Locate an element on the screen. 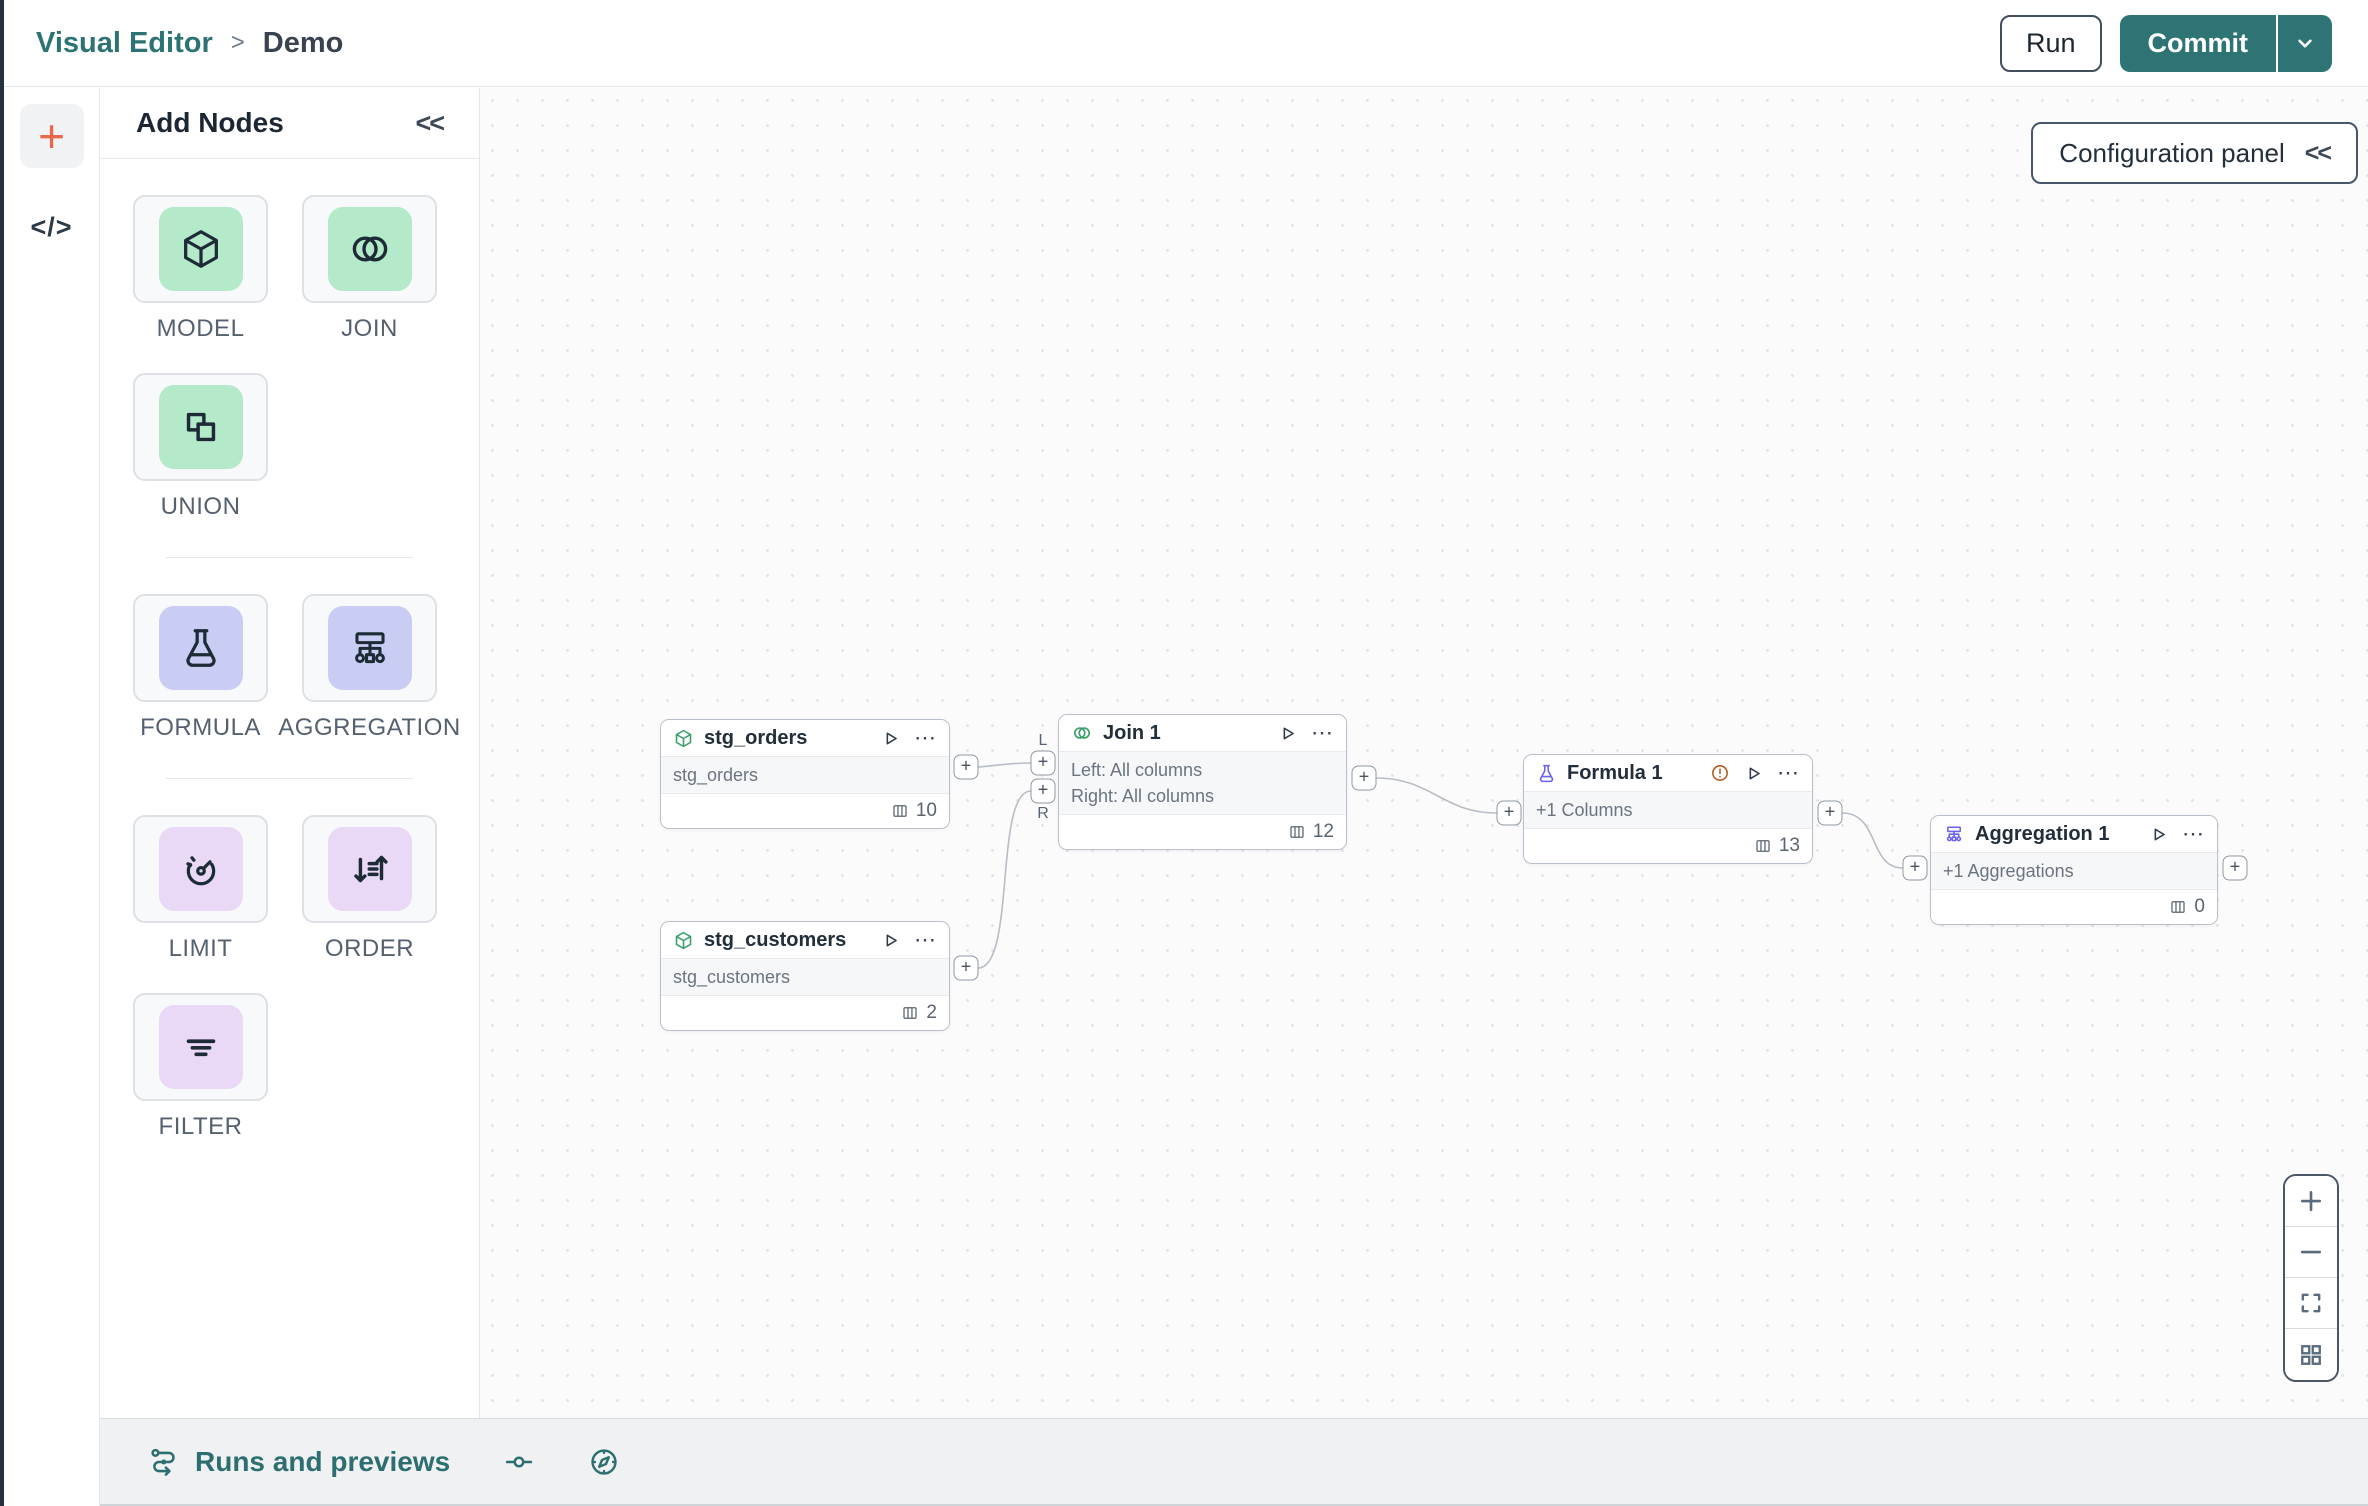  node-body: stg_customers is located at coordinates (805, 977).